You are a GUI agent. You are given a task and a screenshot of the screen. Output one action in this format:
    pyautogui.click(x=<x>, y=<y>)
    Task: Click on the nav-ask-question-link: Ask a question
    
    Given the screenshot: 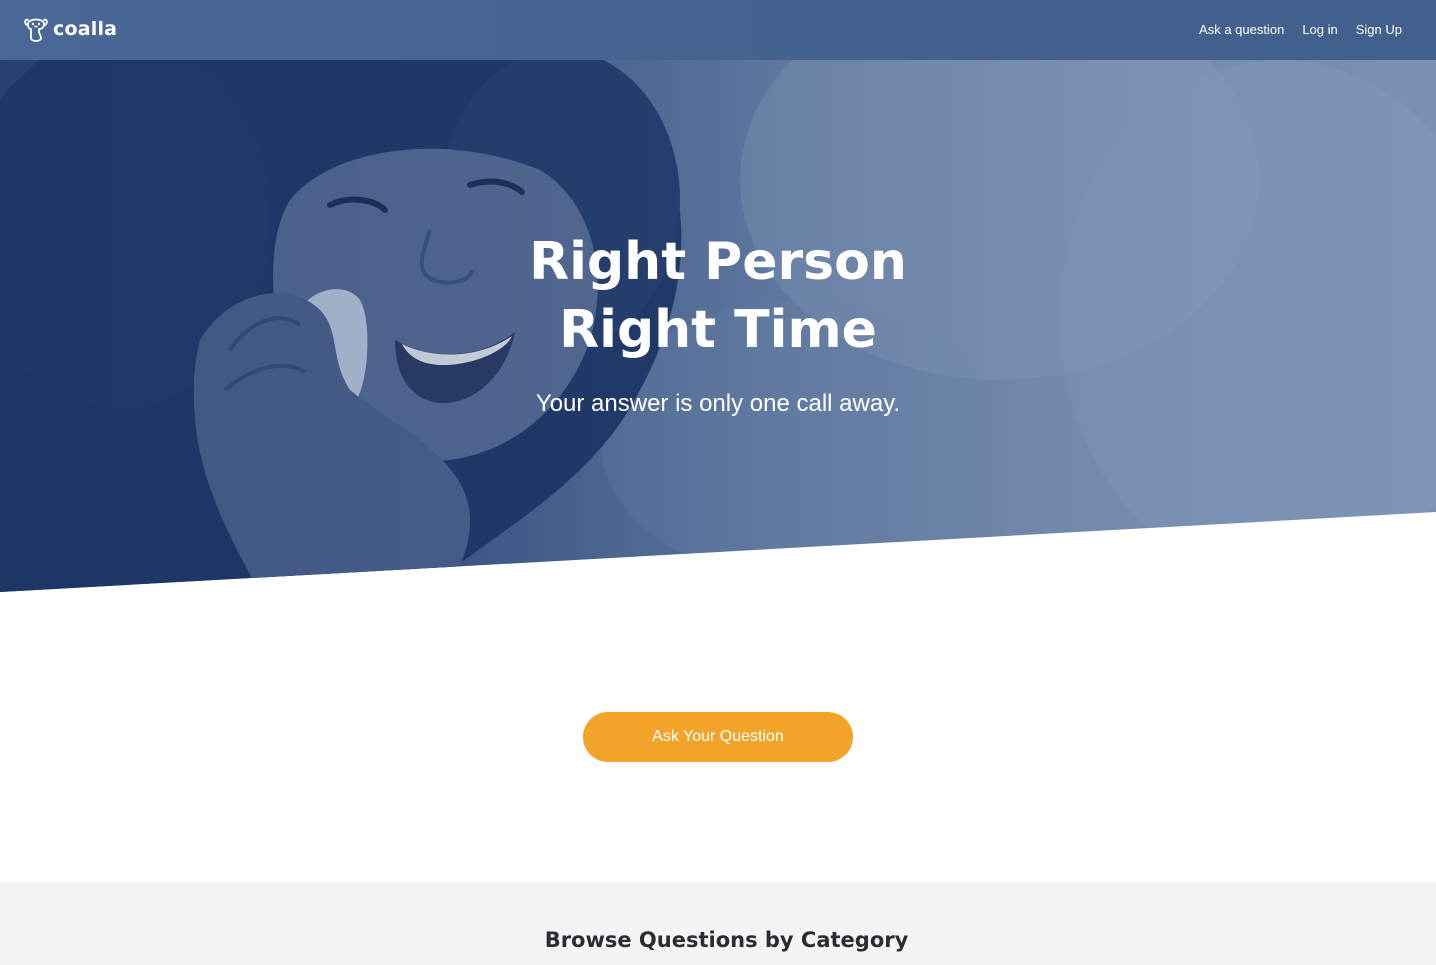 What is the action you would take?
    pyautogui.click(x=1241, y=29)
    